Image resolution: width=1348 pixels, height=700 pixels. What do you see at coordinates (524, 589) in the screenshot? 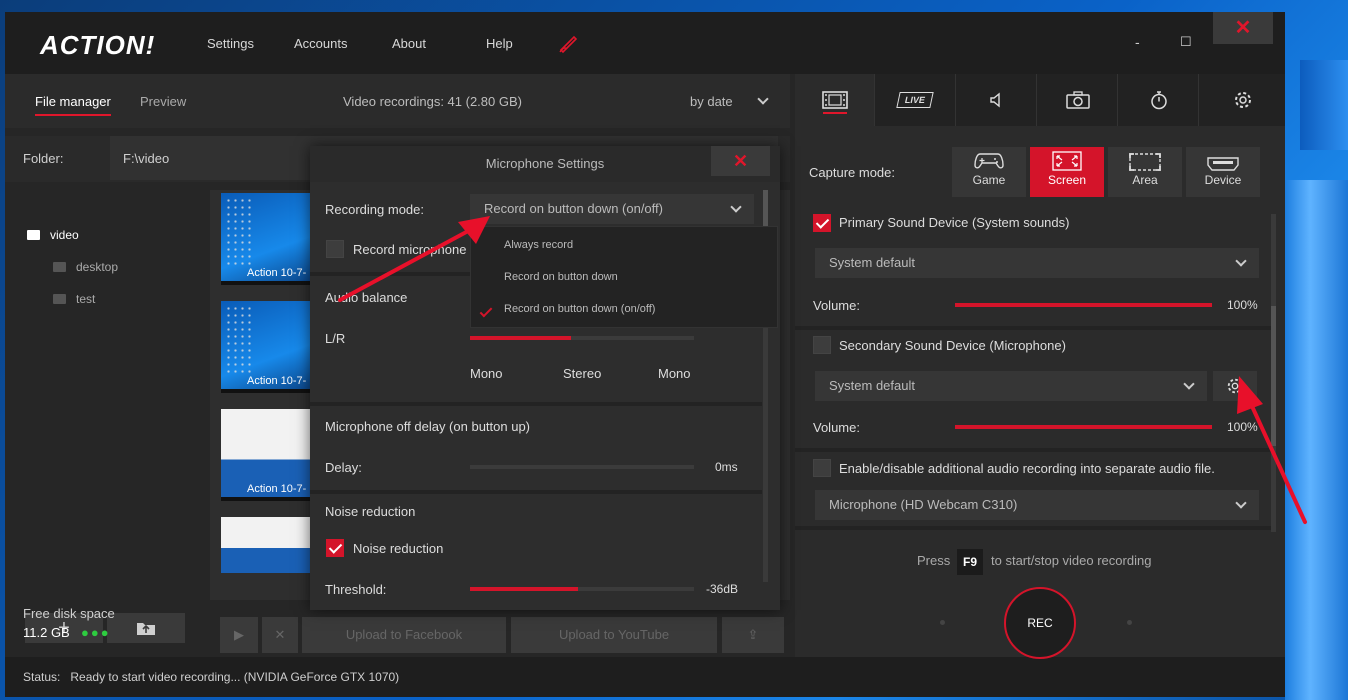
I see `threshold-fill` at bounding box center [524, 589].